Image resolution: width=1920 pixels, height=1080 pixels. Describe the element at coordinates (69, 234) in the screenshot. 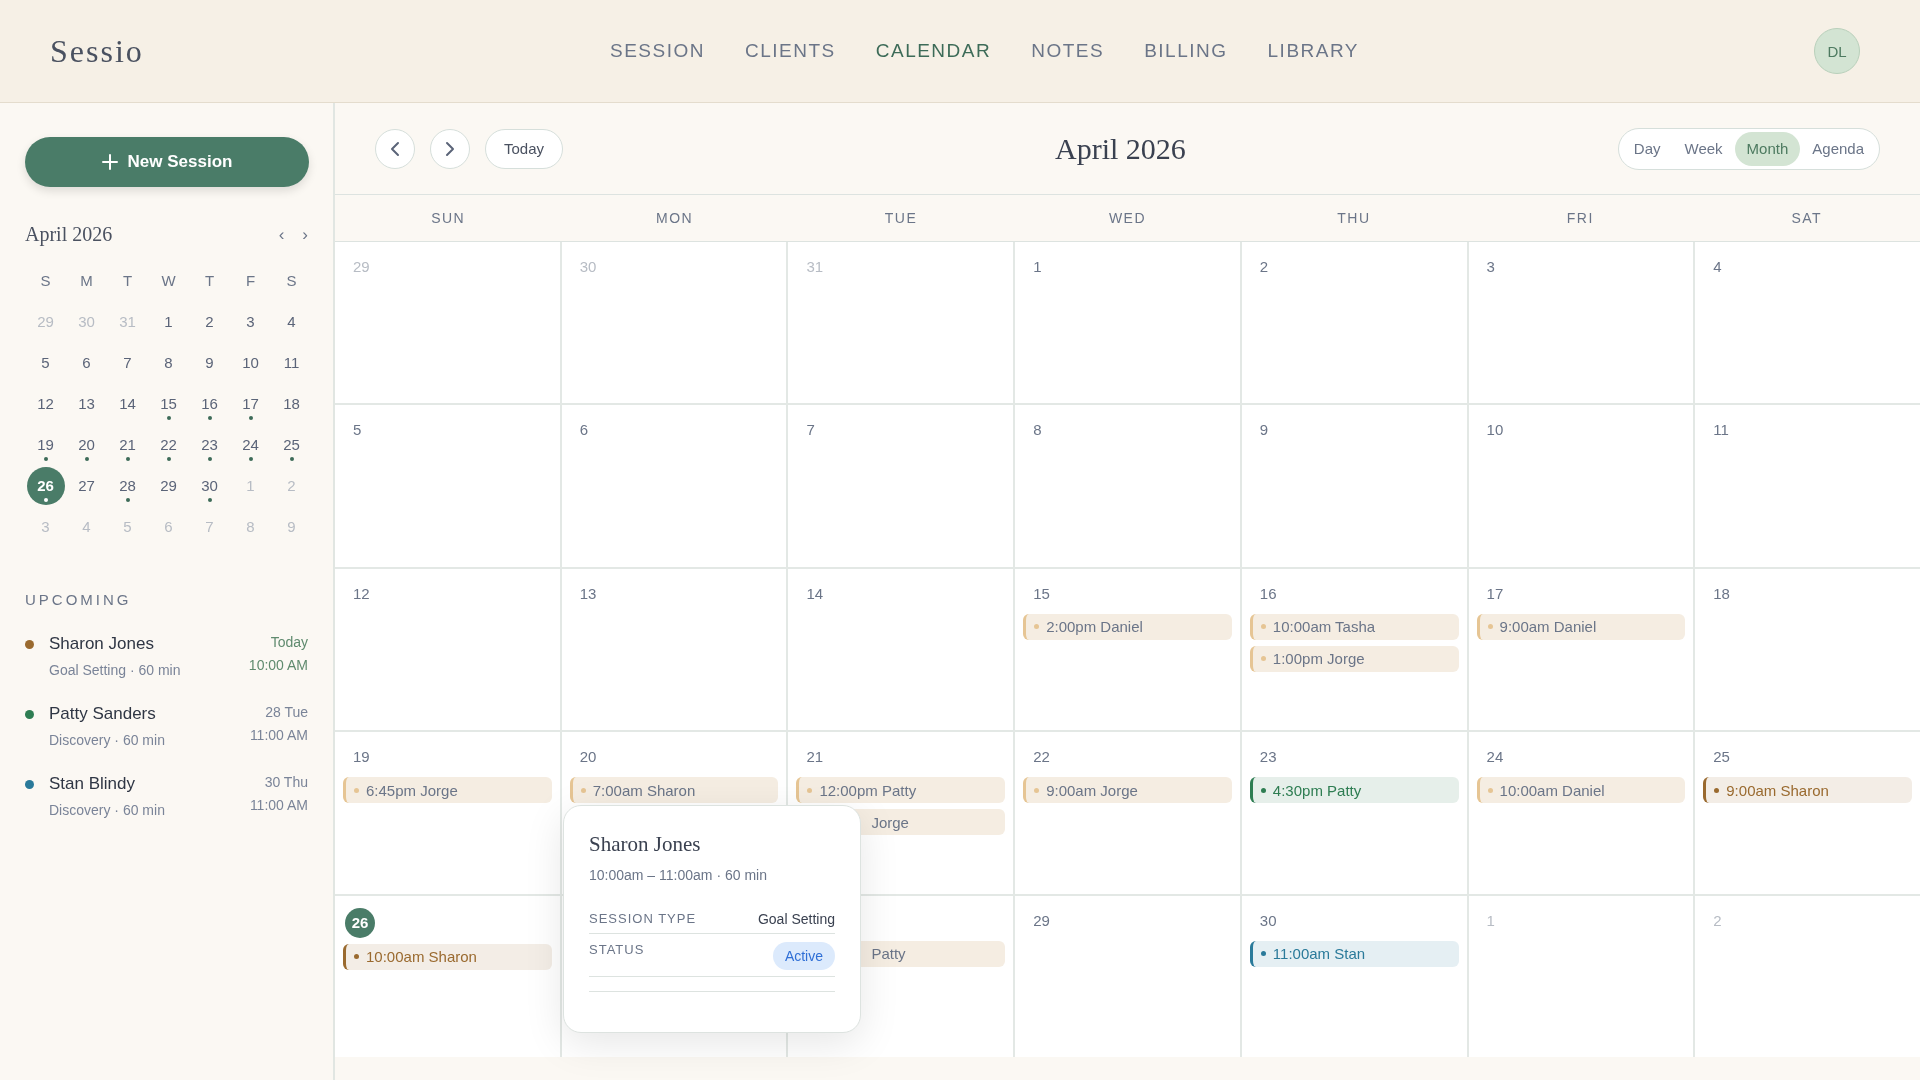

I see `mini-calendar-title: April 2026` at that location.